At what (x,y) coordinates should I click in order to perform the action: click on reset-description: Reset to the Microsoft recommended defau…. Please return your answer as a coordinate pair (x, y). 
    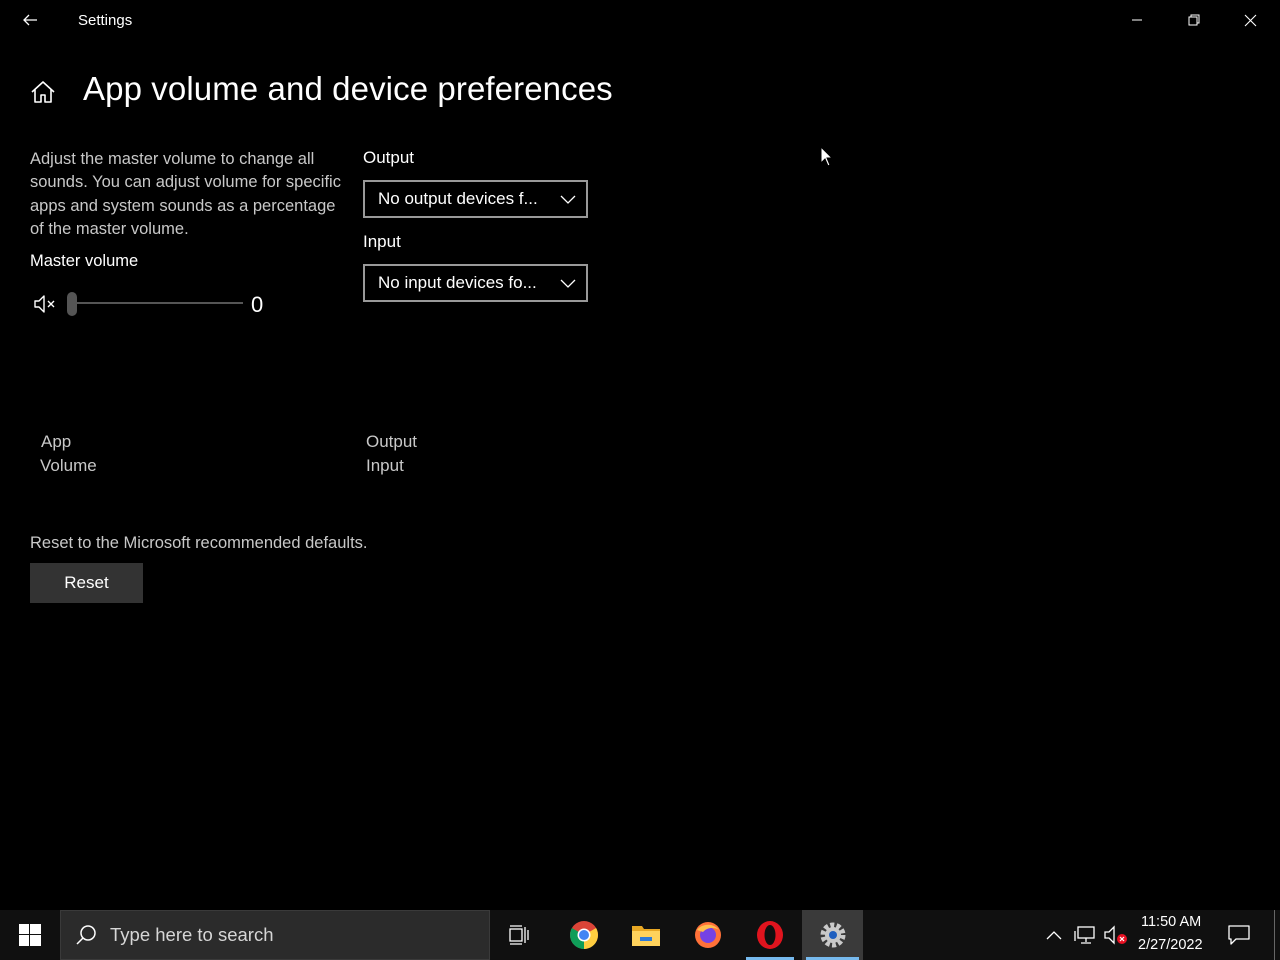
    Looking at the image, I should click on (199, 543).